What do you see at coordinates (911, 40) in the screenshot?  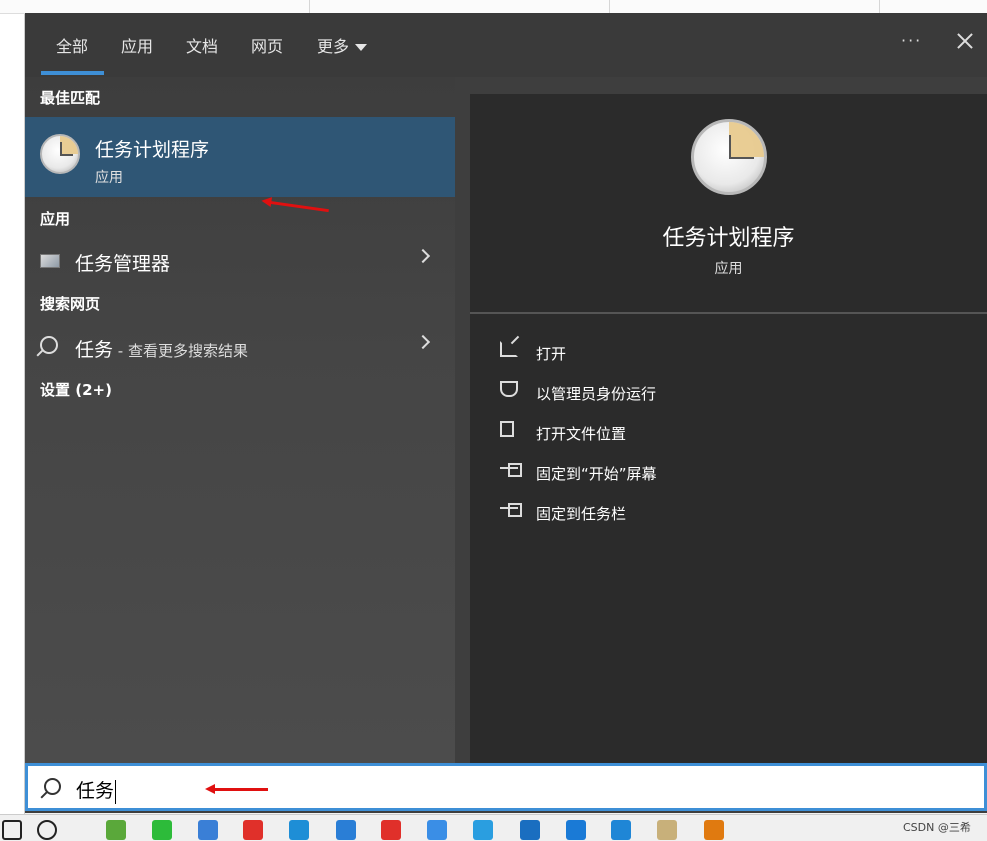 I see `more-options-icon: ···` at bounding box center [911, 40].